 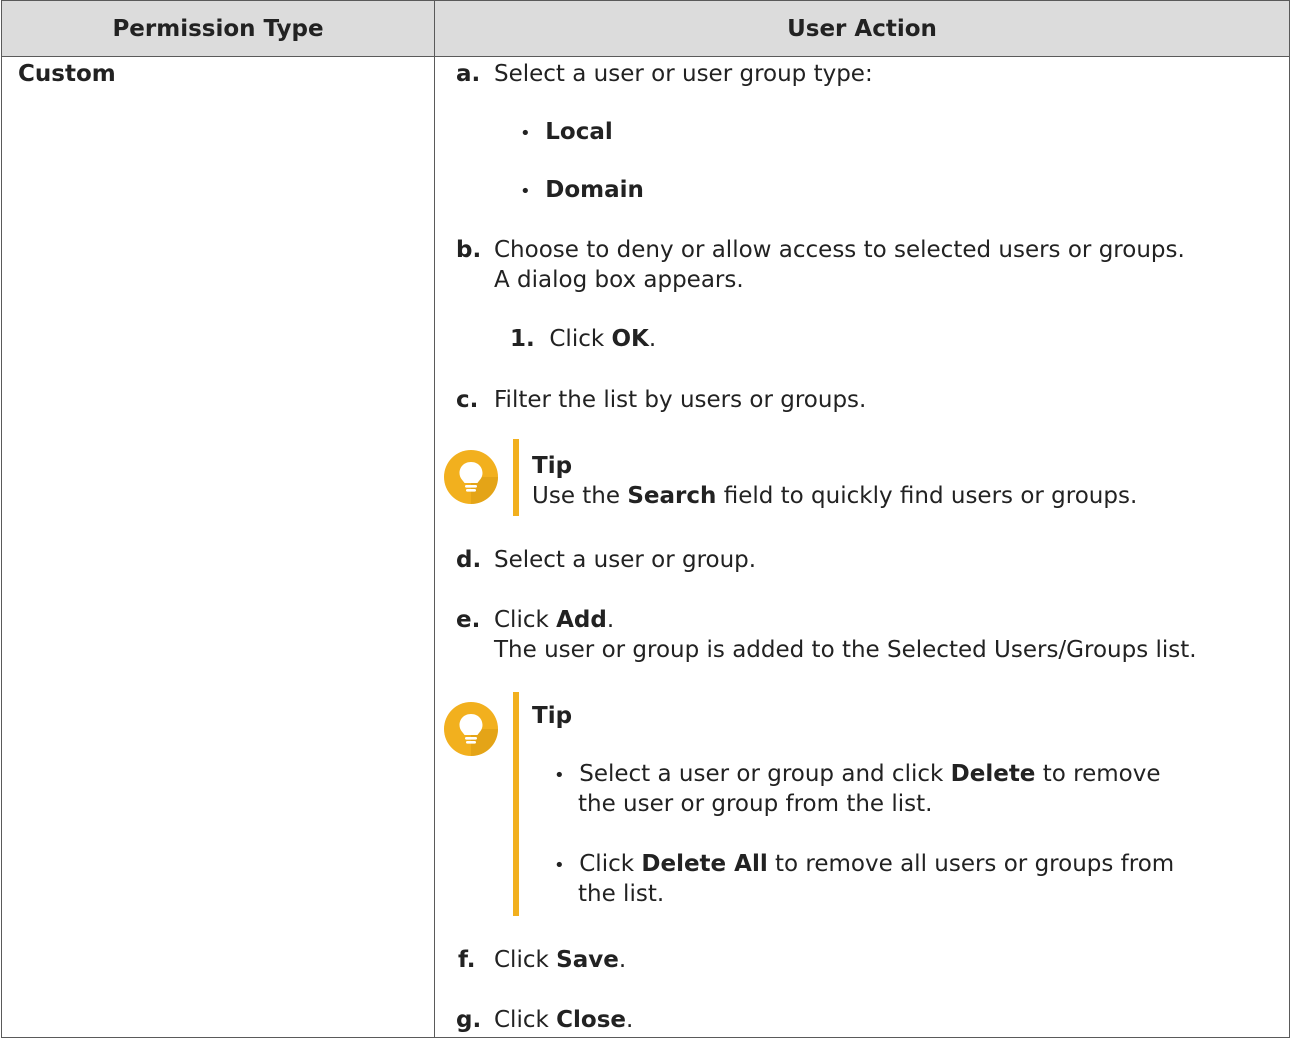 What do you see at coordinates (621, 894) in the screenshot?
I see `tip-bullet-delete-all-line2: the list.` at bounding box center [621, 894].